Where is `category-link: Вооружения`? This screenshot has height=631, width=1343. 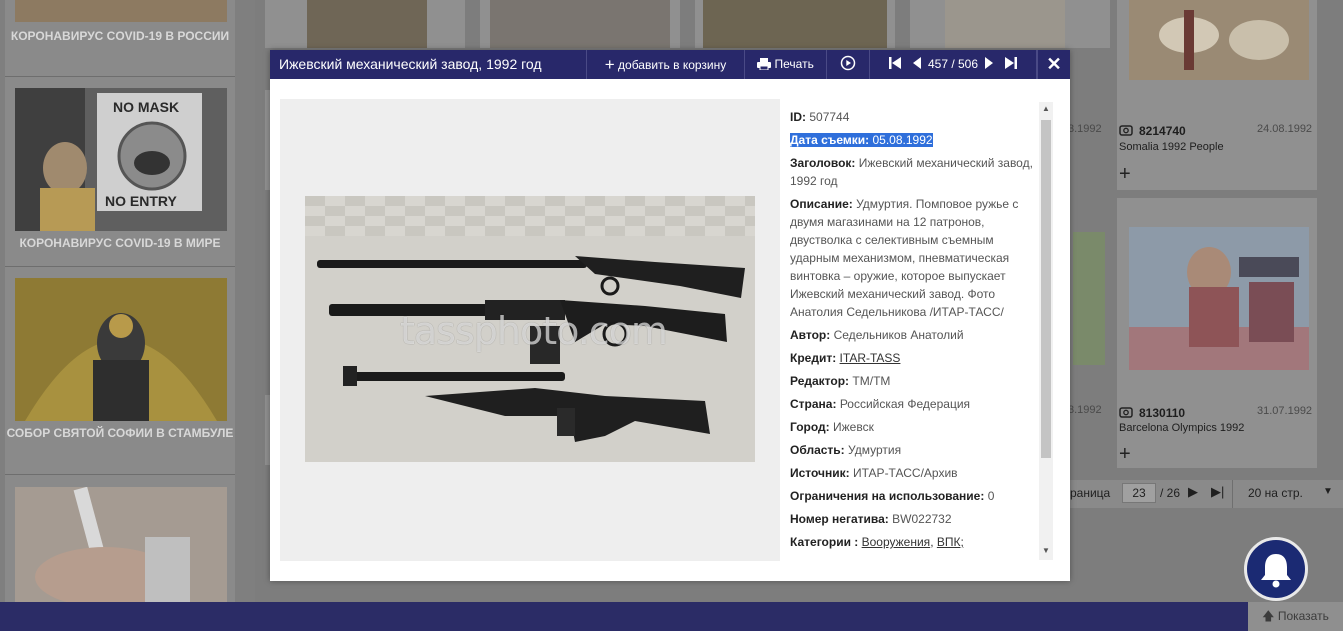 category-link: Вооружения is located at coordinates (896, 542).